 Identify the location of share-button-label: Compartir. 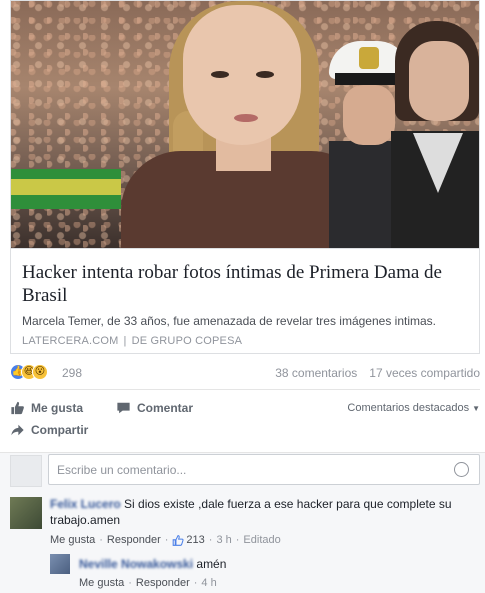
(60, 430).